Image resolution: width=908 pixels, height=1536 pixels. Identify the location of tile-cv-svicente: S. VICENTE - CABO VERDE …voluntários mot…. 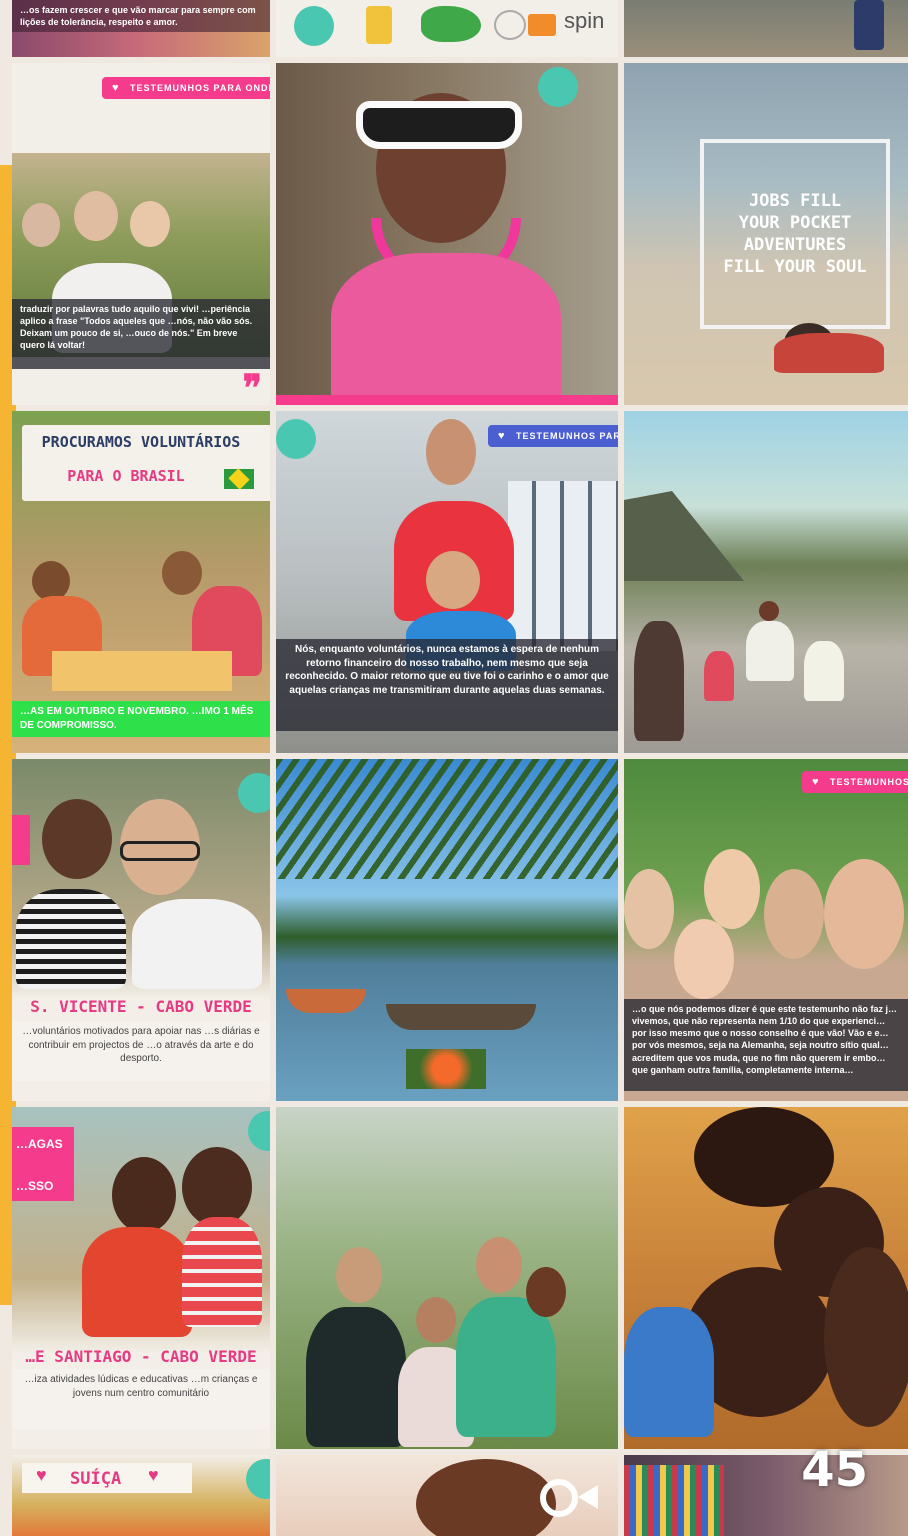
(141, 930).